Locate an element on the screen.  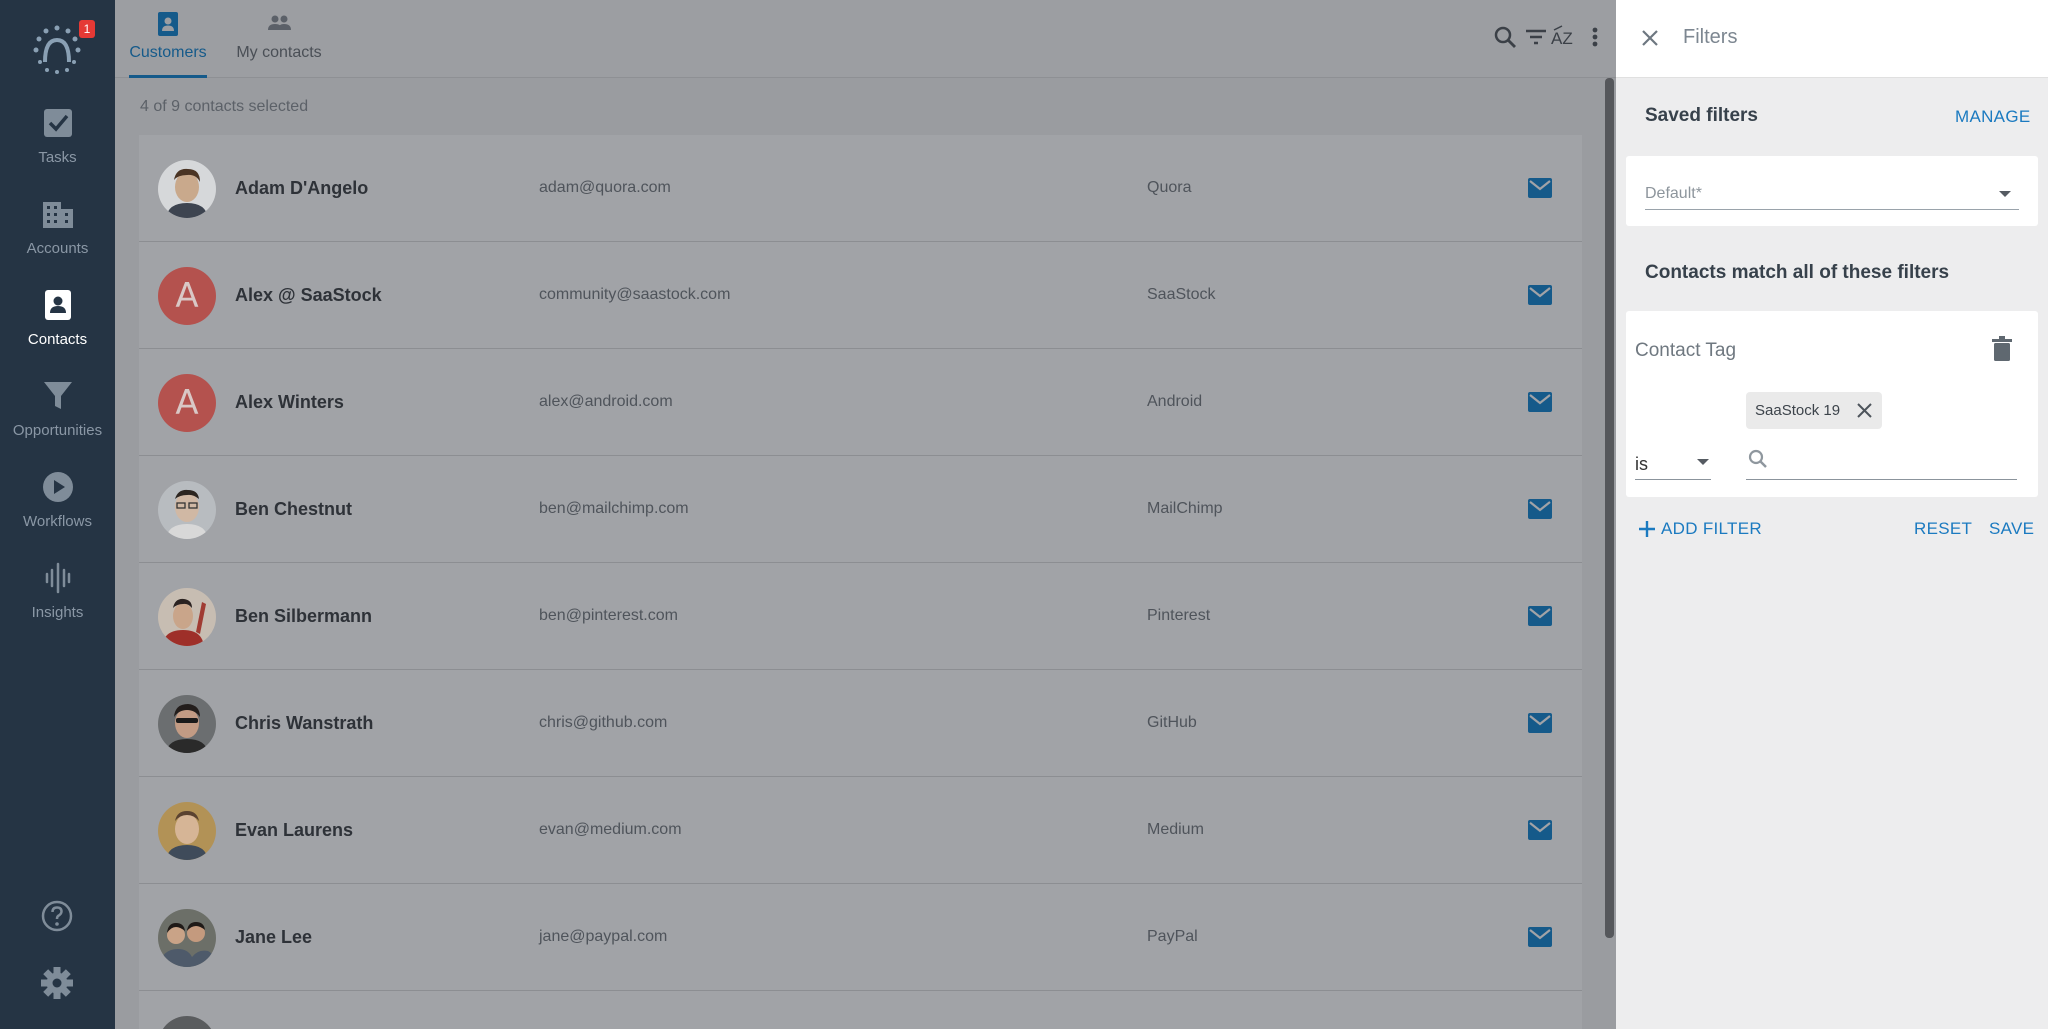
sidebar-item-label: Tasks is located at coordinates (57, 157).